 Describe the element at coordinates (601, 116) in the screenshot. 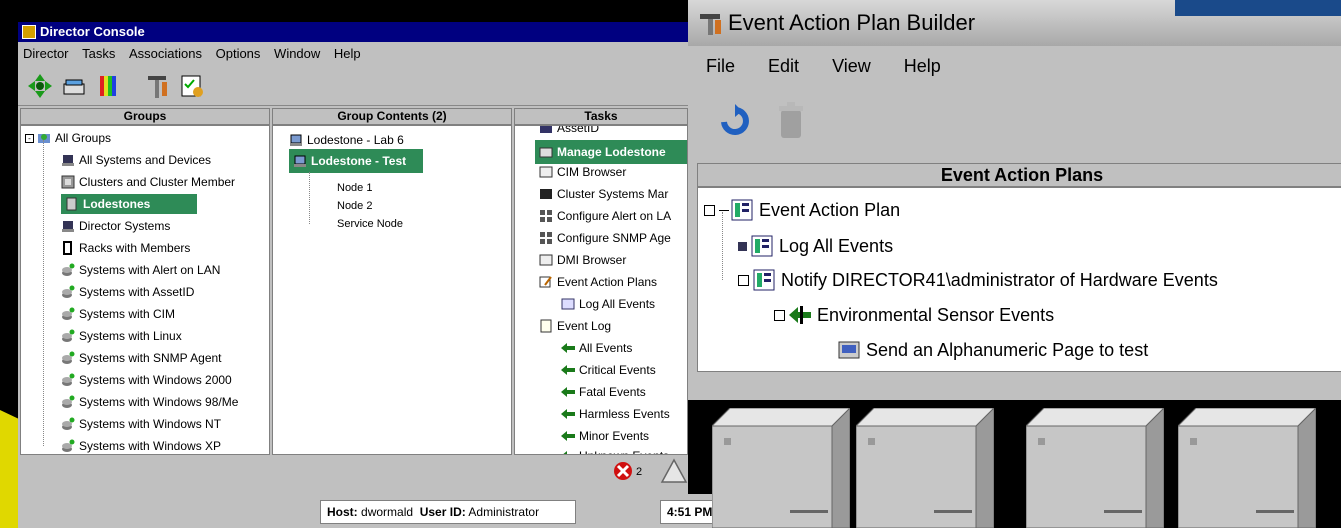

I see `tasks-pane-header: Tasks` at that location.